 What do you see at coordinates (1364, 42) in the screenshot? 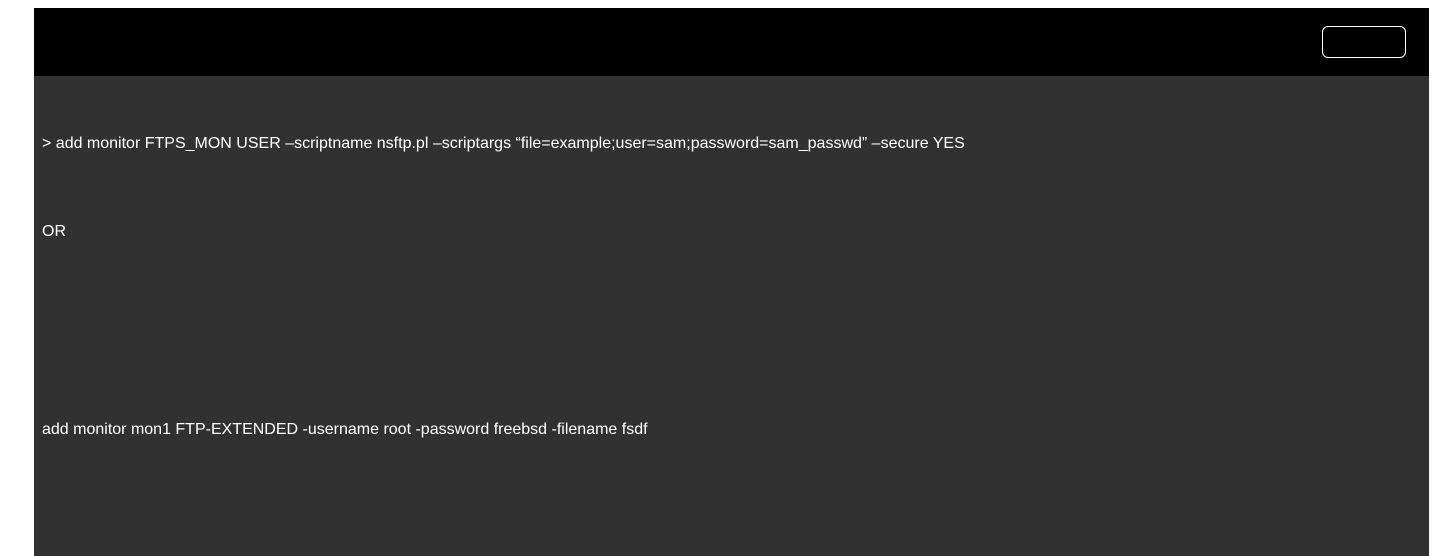
I see `copy-button` at bounding box center [1364, 42].